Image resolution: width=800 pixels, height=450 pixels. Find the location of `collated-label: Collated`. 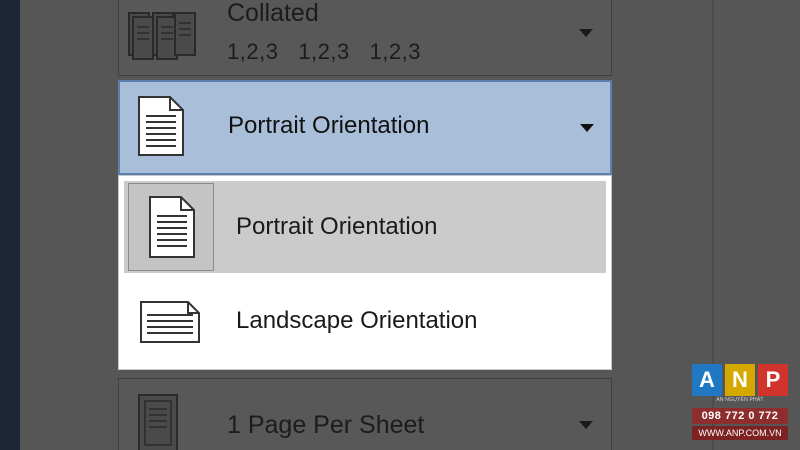

collated-label: Collated is located at coordinates (273, 13).